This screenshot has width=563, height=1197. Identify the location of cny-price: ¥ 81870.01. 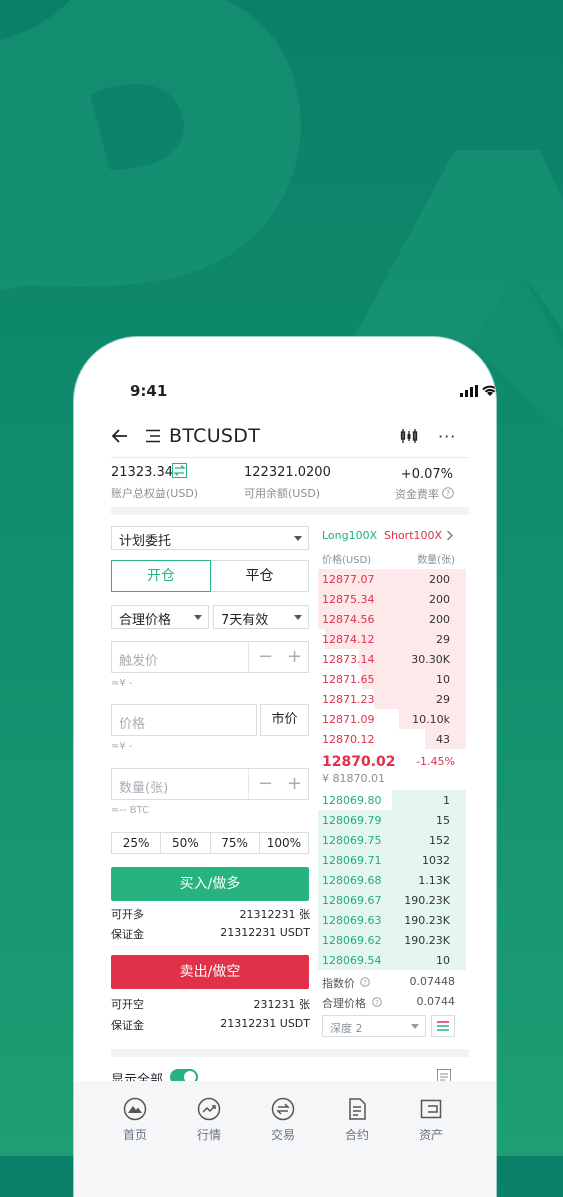
(353, 778).